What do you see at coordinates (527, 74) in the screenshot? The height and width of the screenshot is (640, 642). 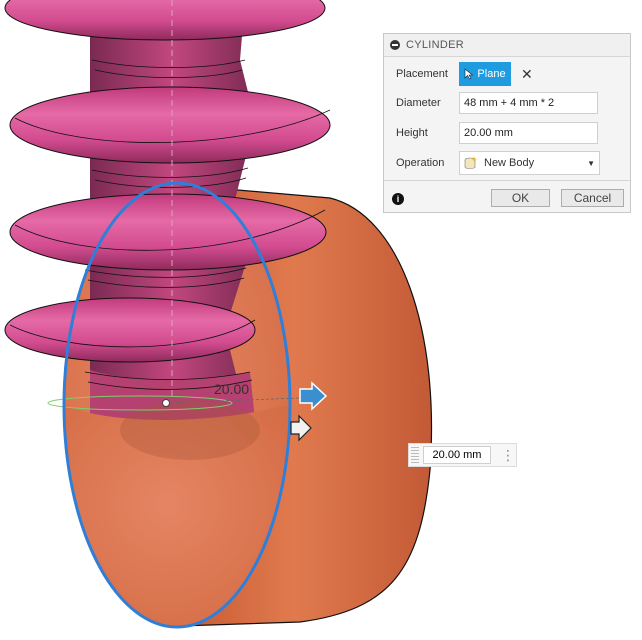 I see `clear-selection-icon: ✕` at bounding box center [527, 74].